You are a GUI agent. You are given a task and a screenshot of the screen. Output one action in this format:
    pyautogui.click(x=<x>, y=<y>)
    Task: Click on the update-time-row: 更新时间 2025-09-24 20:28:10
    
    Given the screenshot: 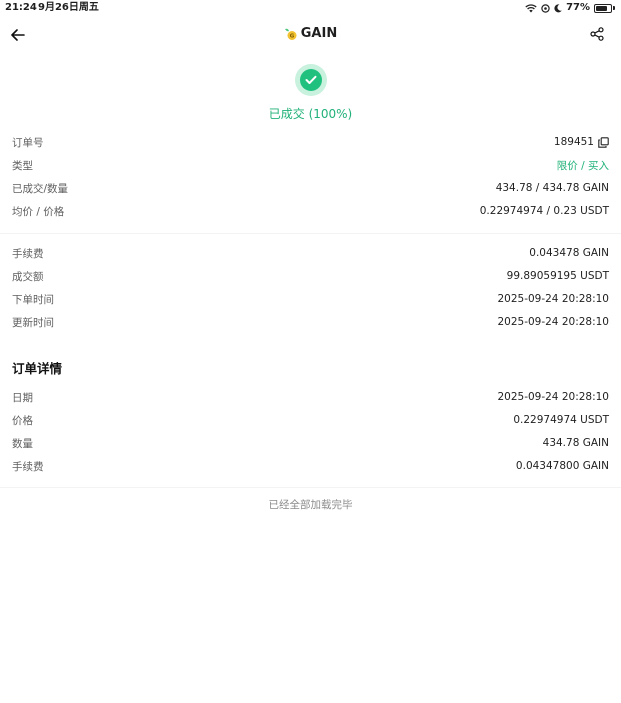 What is the action you would take?
    pyautogui.click(x=310, y=322)
    